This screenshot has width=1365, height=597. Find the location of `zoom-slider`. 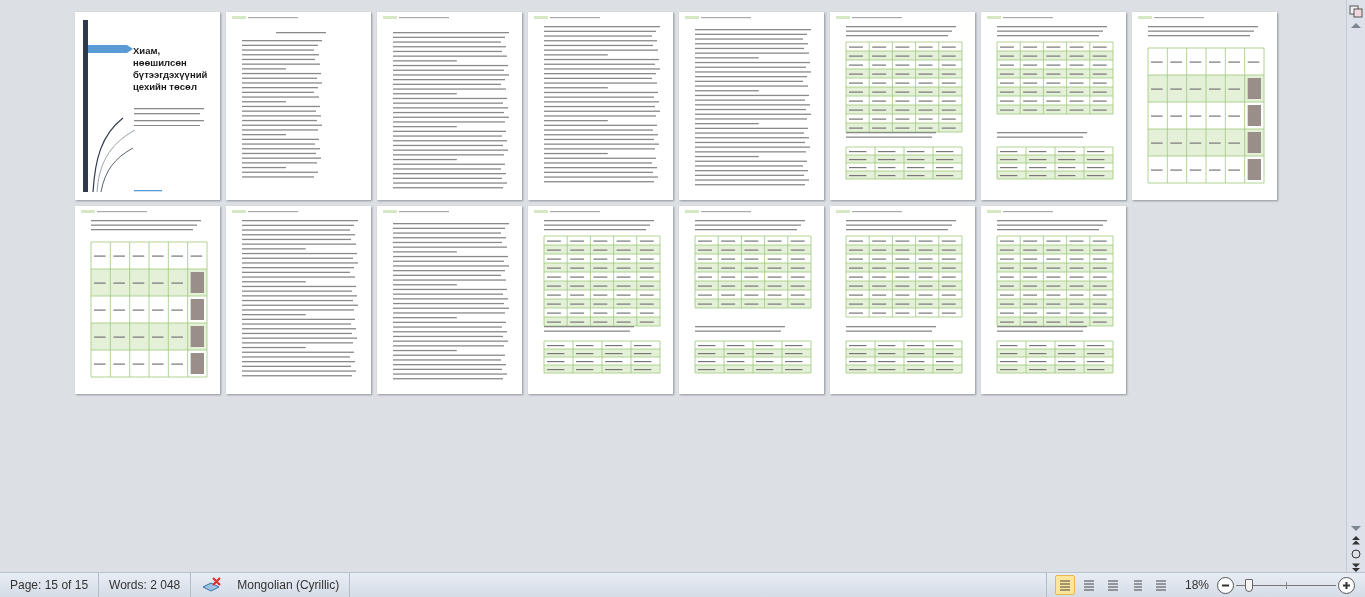

zoom-slider is located at coordinates (1286, 585).